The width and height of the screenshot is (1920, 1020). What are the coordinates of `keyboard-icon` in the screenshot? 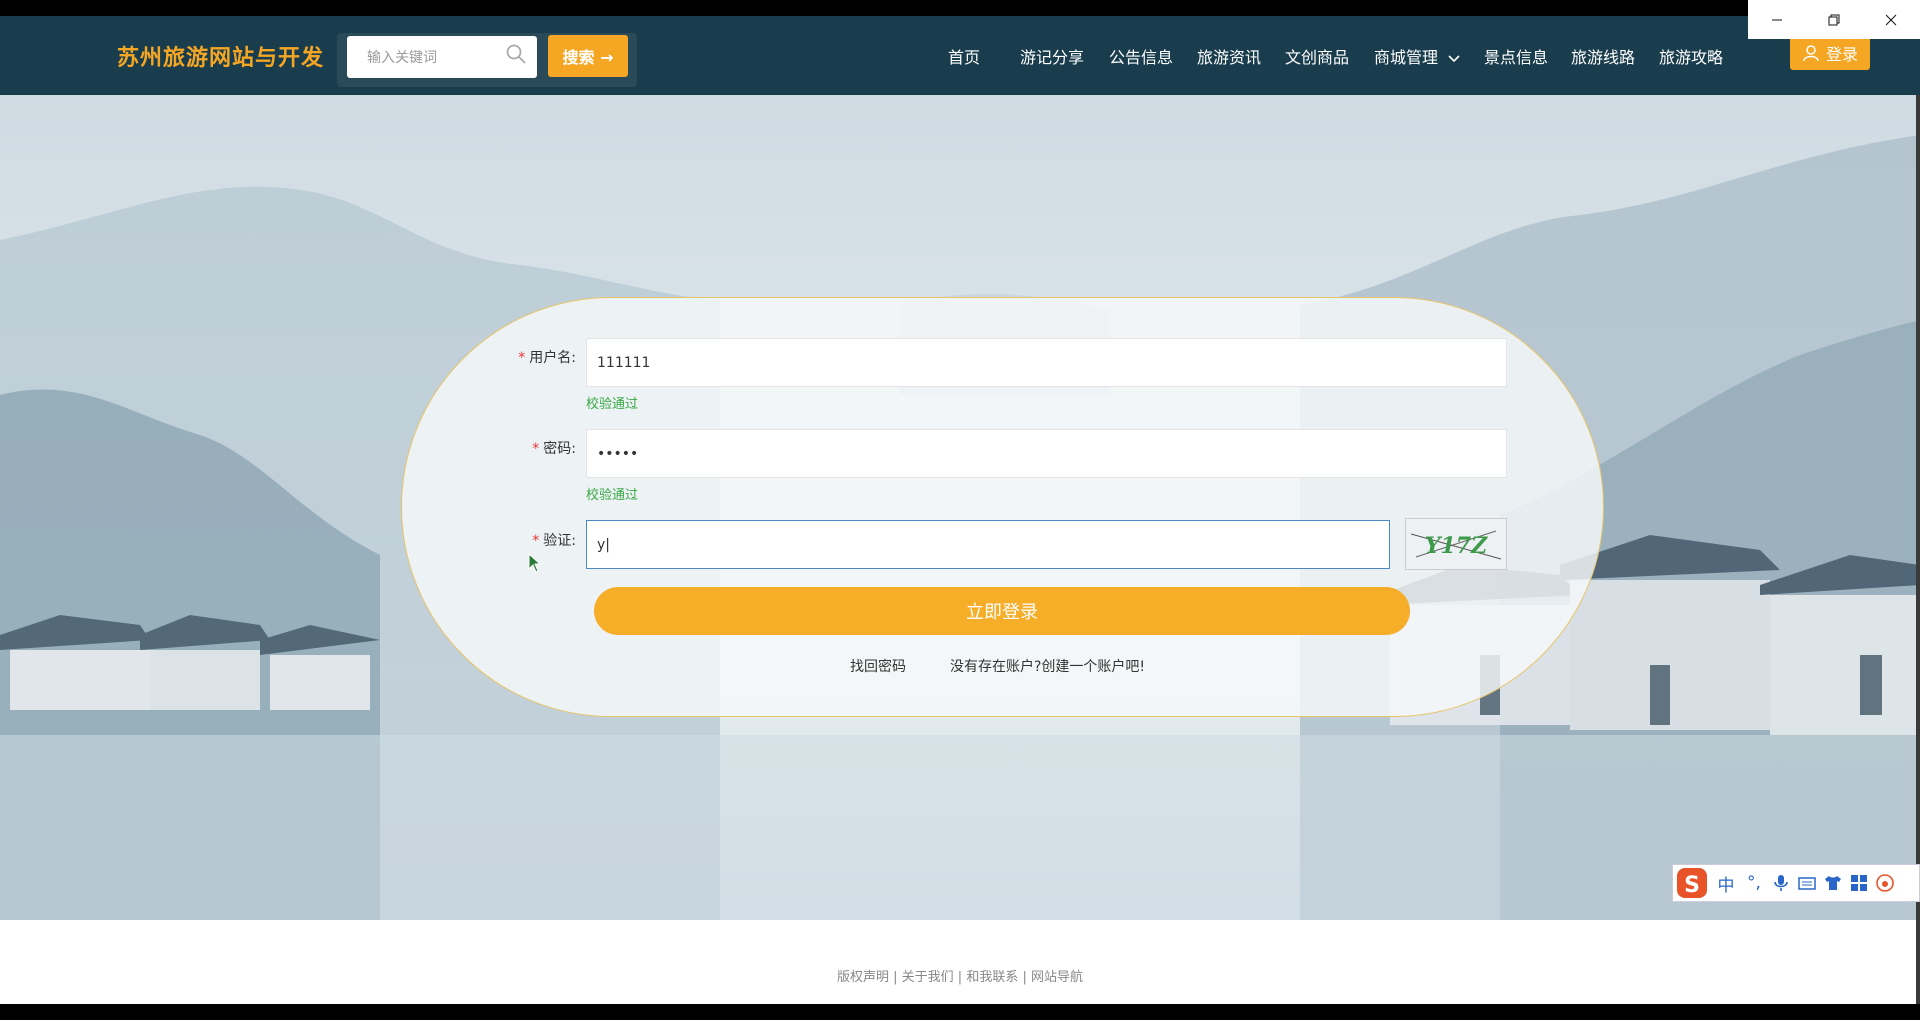 It's located at (1807, 883).